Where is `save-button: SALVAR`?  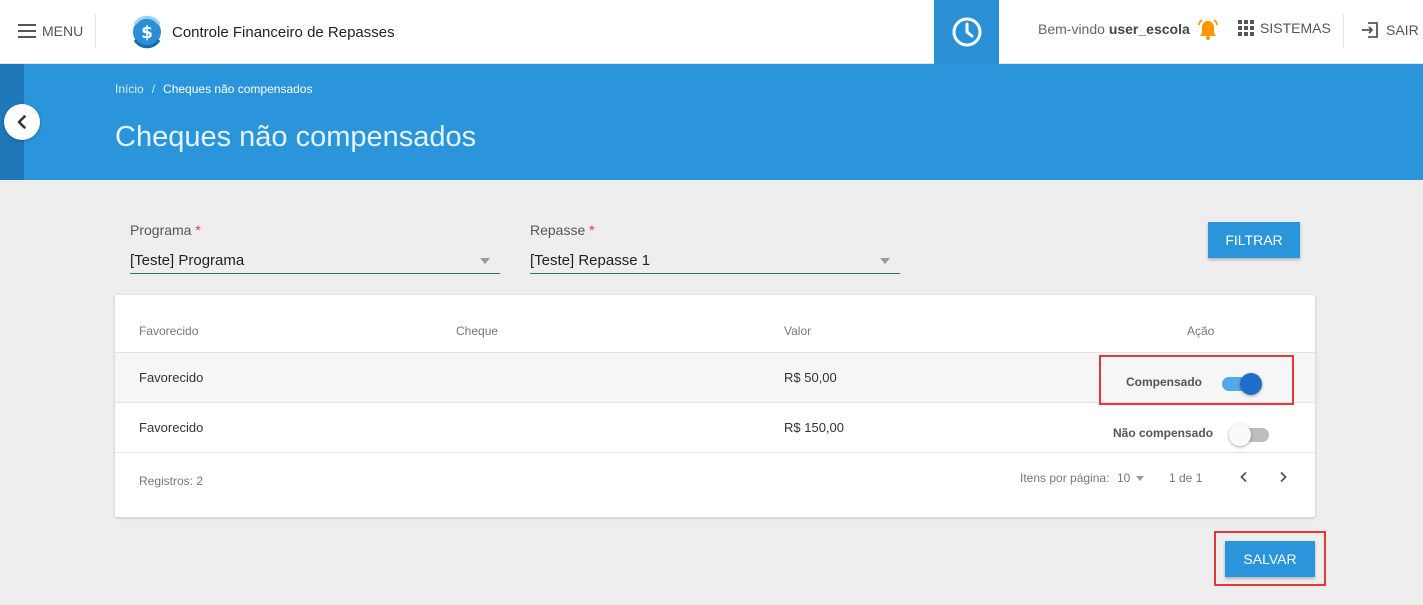
save-button: SALVAR is located at coordinates (1270, 559).